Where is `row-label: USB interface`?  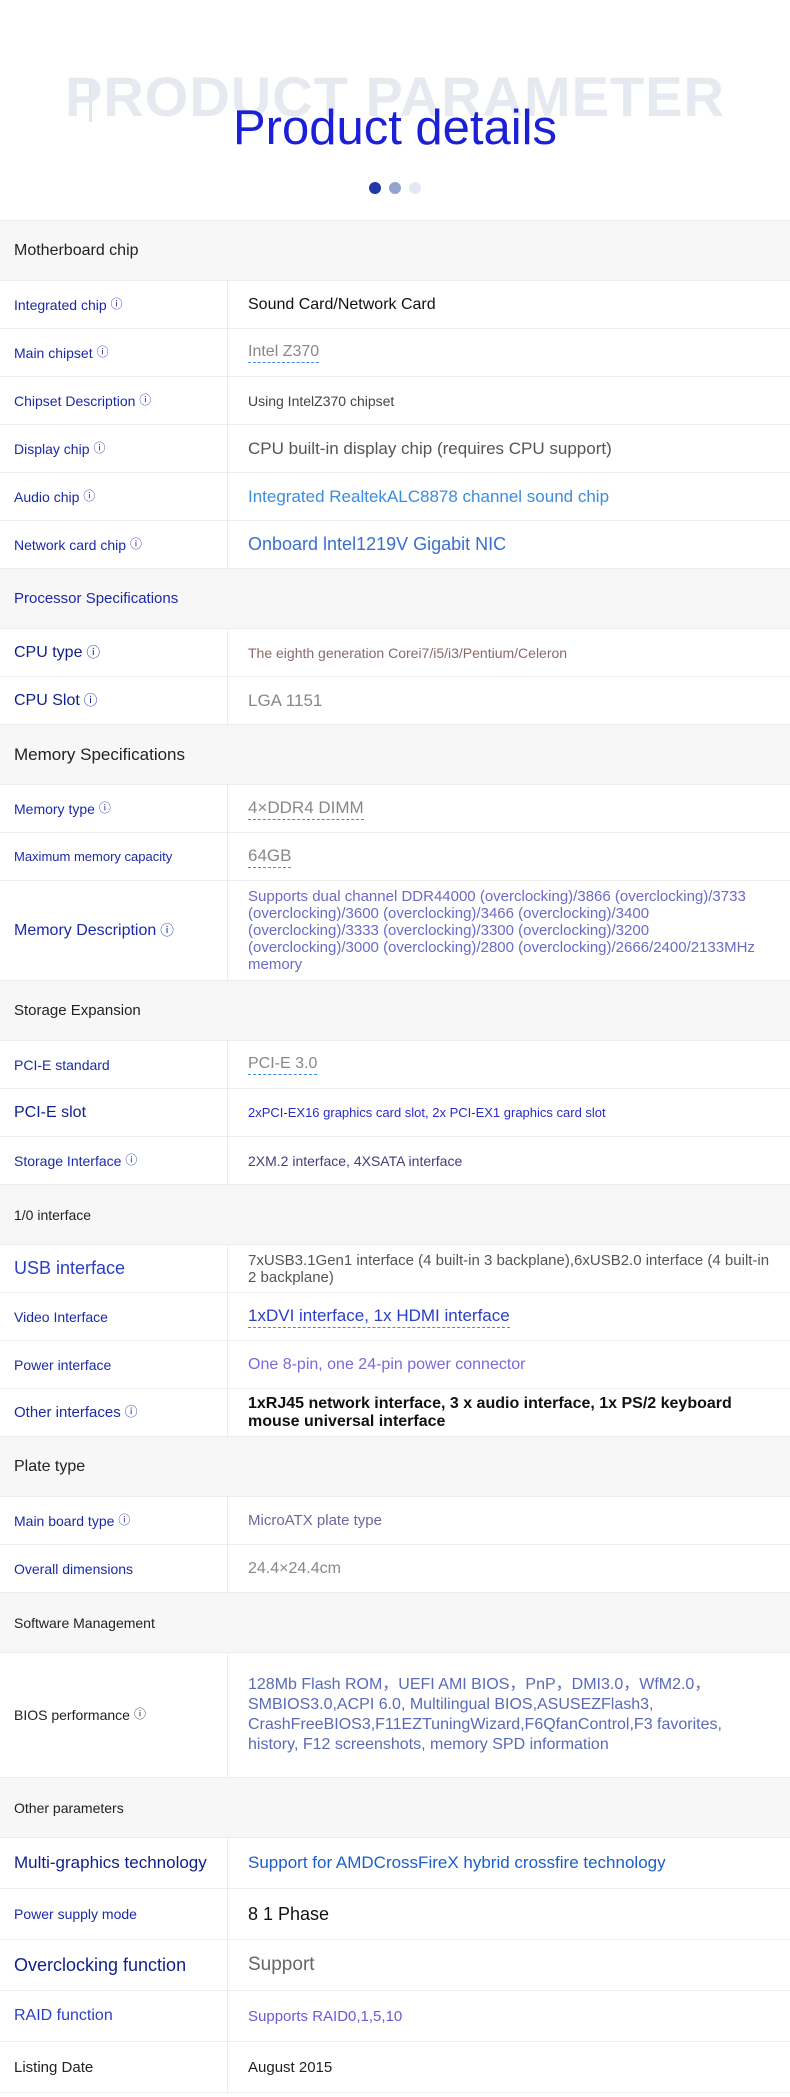 row-label: USB interface is located at coordinates (114, 1268).